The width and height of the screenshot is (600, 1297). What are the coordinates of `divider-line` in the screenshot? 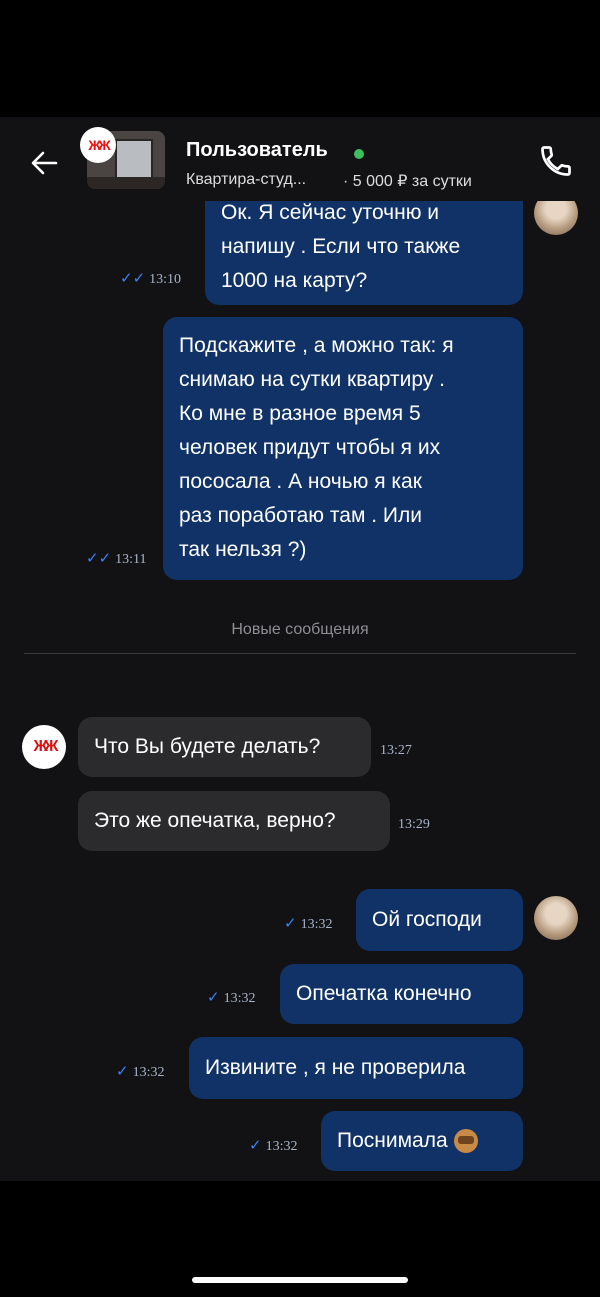 It's located at (300, 653).